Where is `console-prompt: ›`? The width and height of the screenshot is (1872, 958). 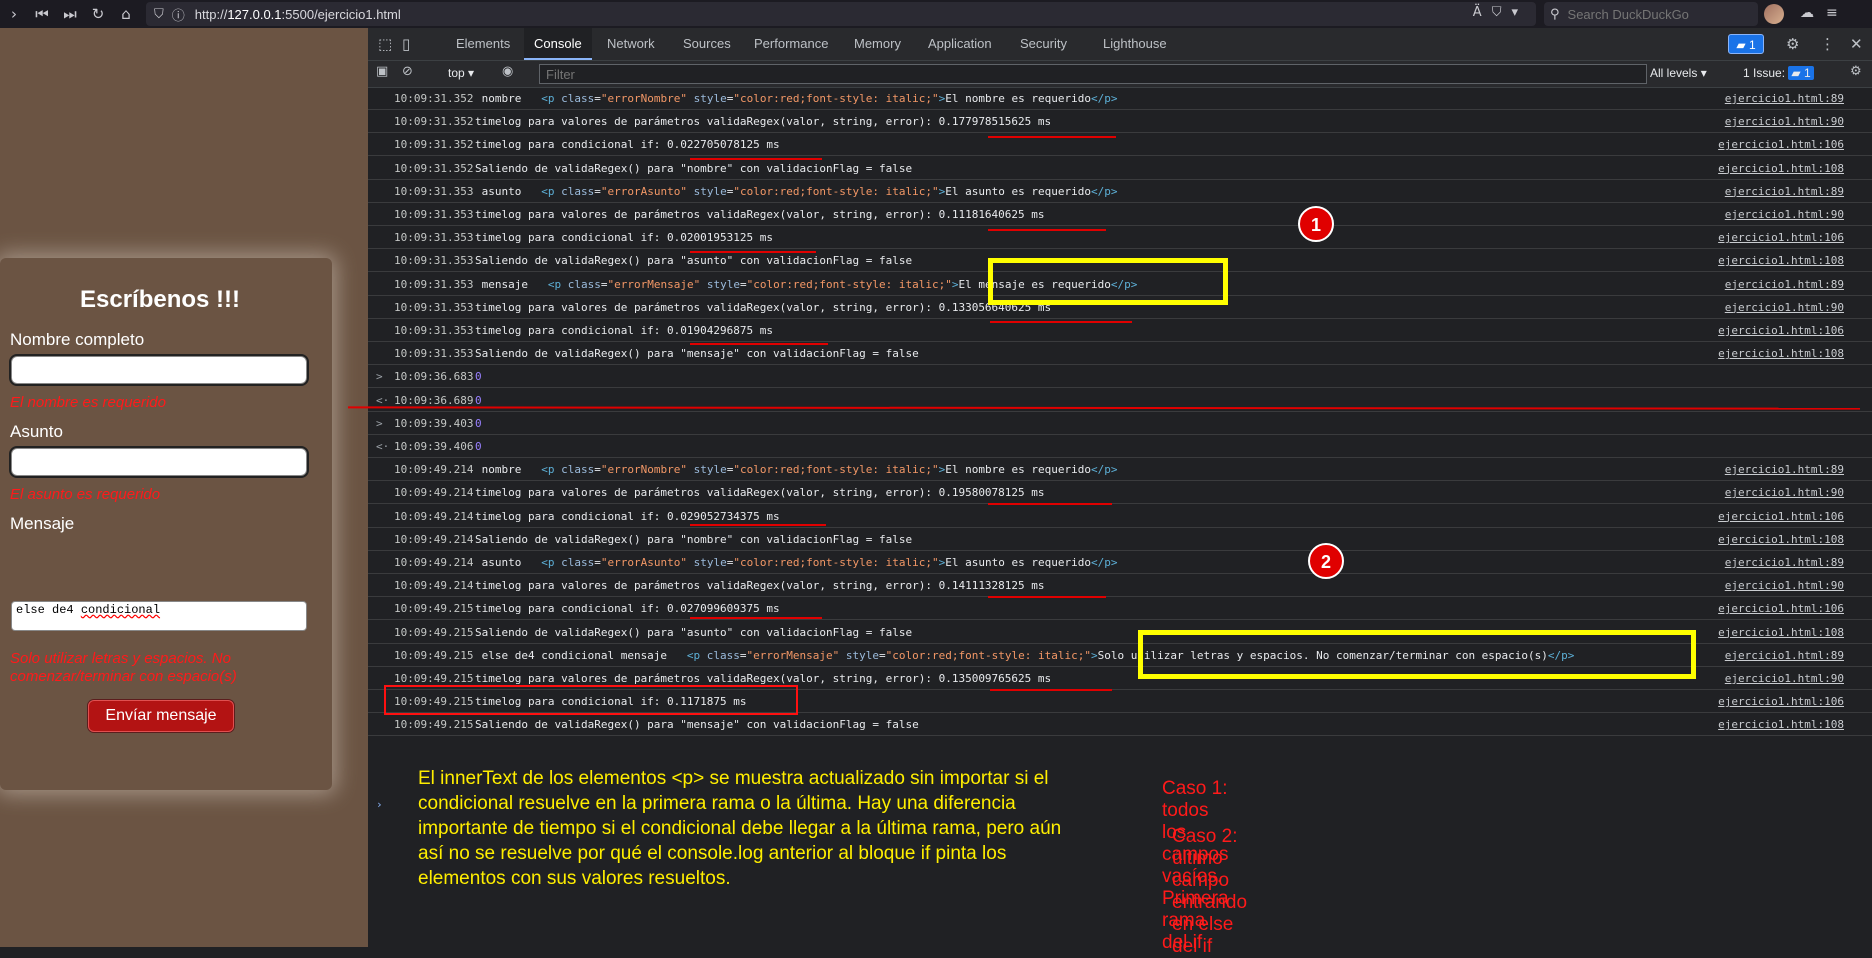
console-prompt: › is located at coordinates (1120, 805).